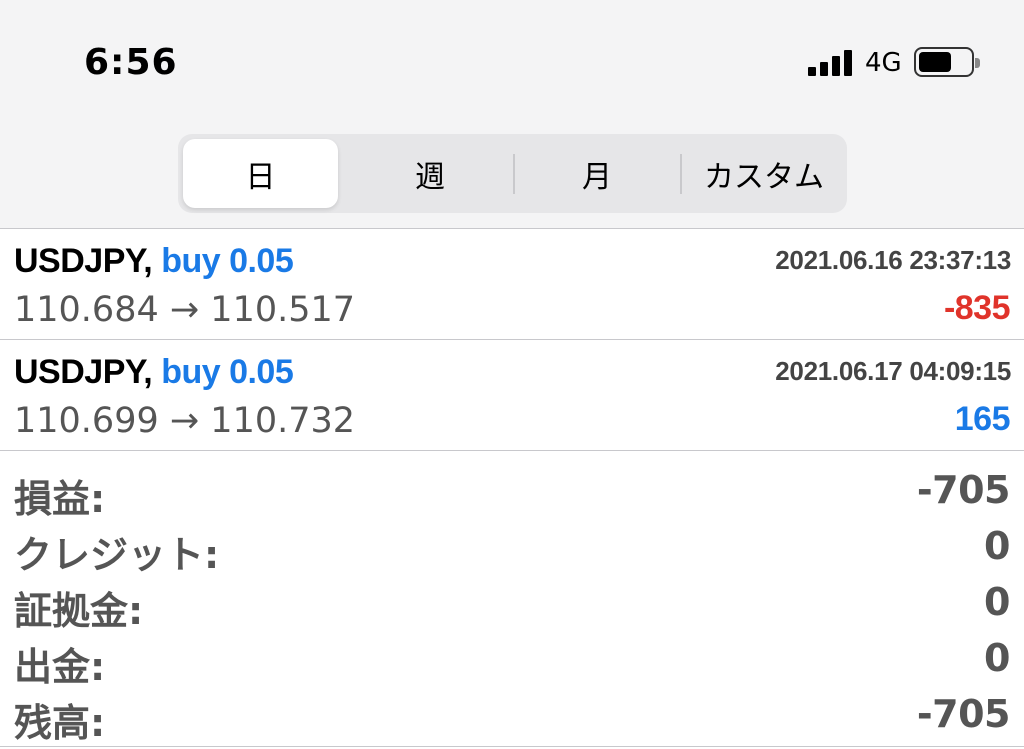 The image size is (1024, 749). What do you see at coordinates (512, 746) in the screenshot?
I see `bottom-divider` at bounding box center [512, 746].